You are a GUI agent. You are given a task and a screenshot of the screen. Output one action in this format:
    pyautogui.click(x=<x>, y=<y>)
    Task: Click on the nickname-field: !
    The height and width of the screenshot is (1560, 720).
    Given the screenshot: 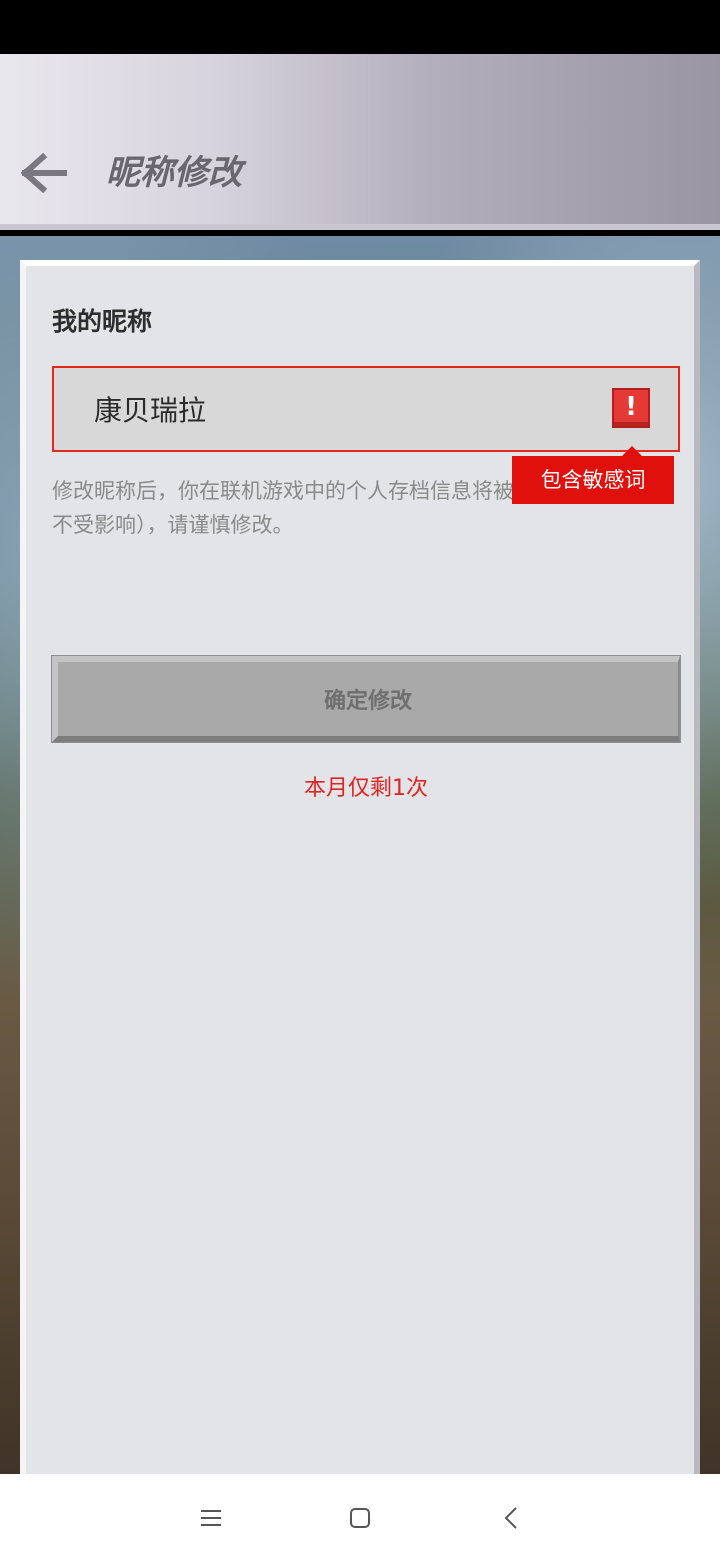 What is the action you would take?
    pyautogui.click(x=366, y=409)
    